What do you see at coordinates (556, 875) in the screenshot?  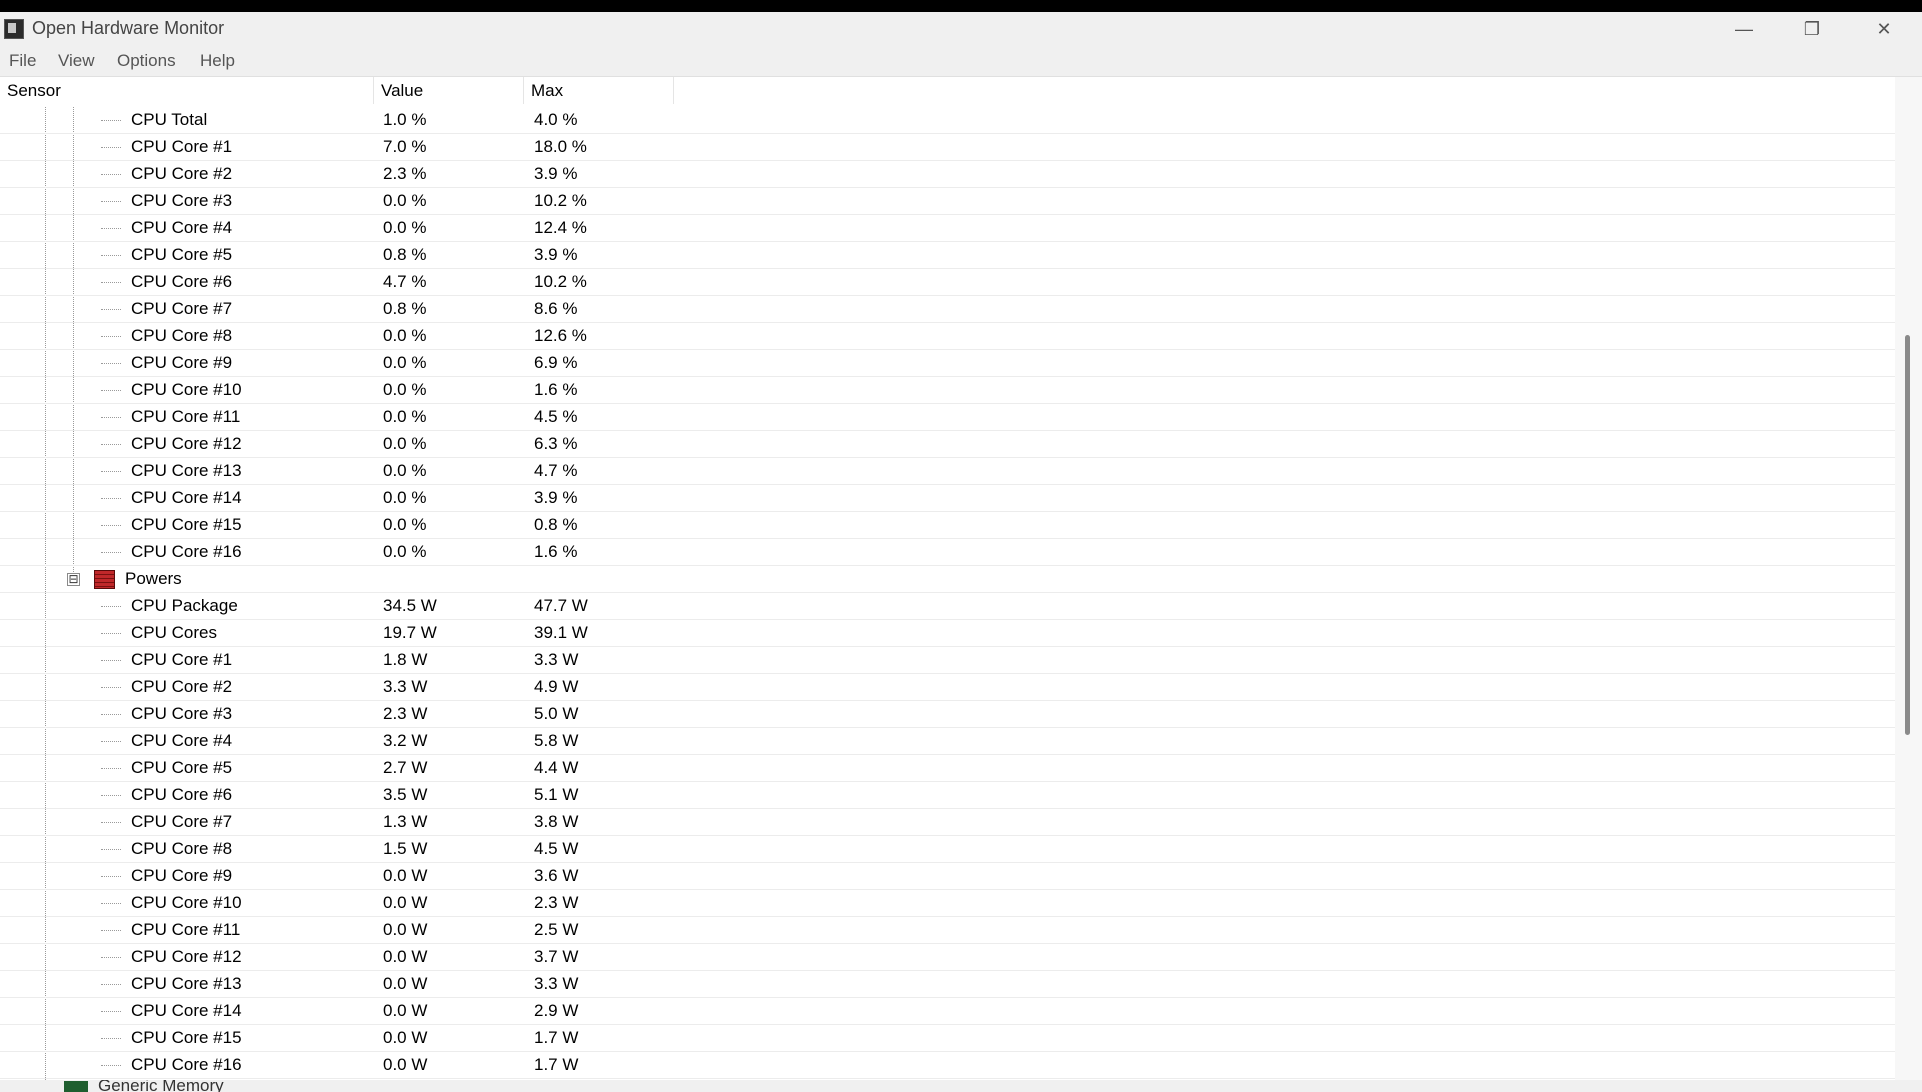 I see `sensor-max: 3.6 W` at bounding box center [556, 875].